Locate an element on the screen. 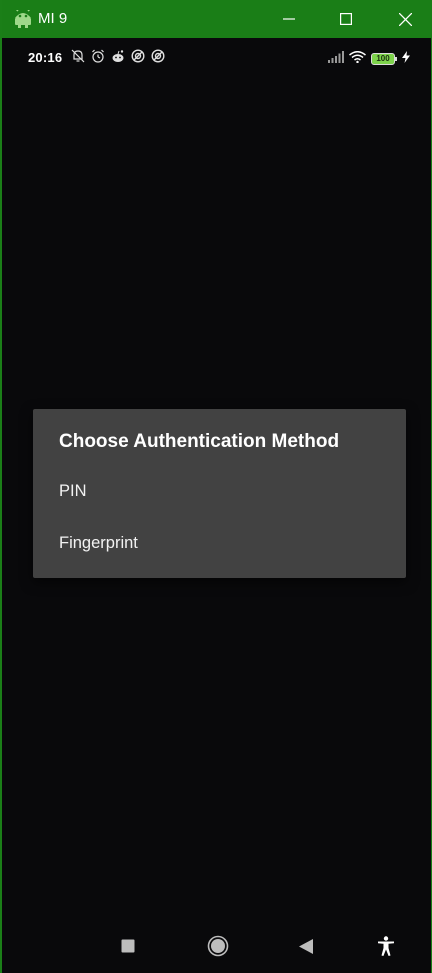 Image resolution: width=432 pixels, height=973 pixels. home-button is located at coordinates (218, 946).